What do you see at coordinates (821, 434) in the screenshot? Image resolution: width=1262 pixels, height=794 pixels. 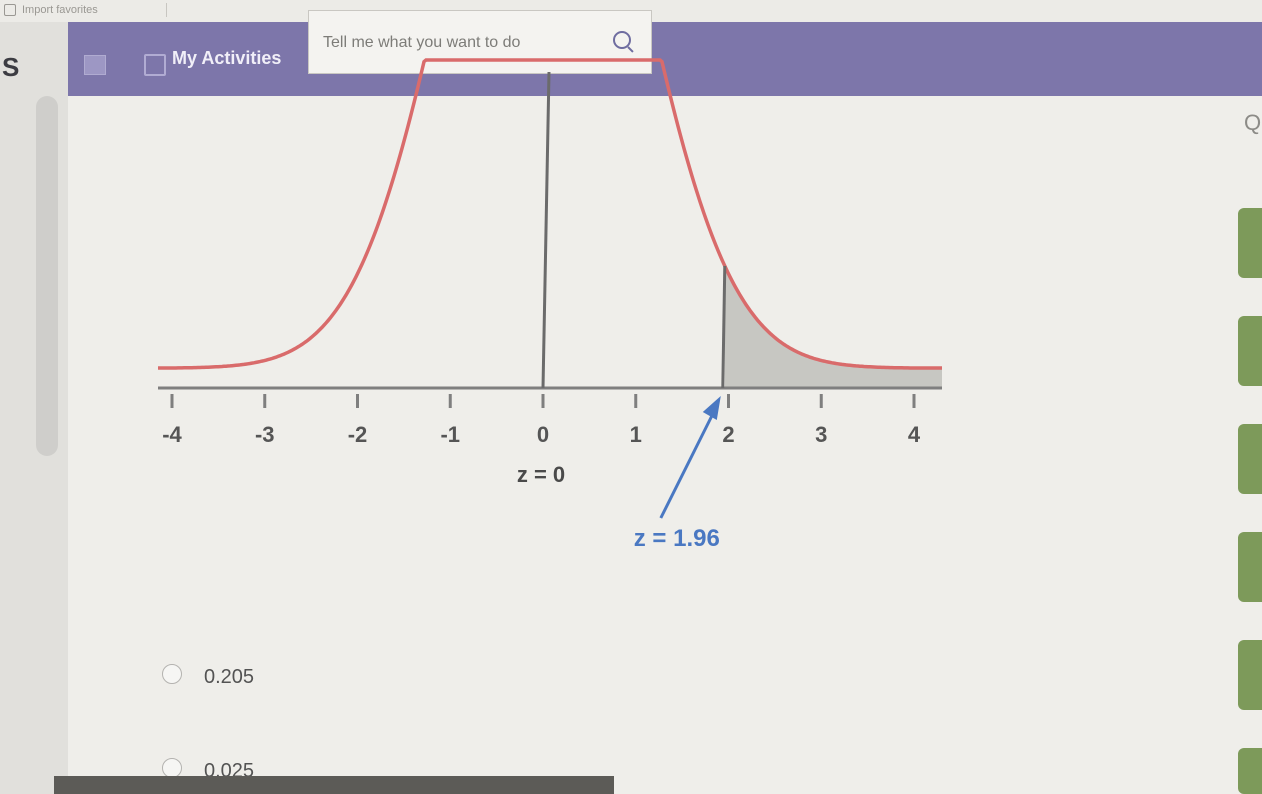 I see `x-tick-label: 3` at bounding box center [821, 434].